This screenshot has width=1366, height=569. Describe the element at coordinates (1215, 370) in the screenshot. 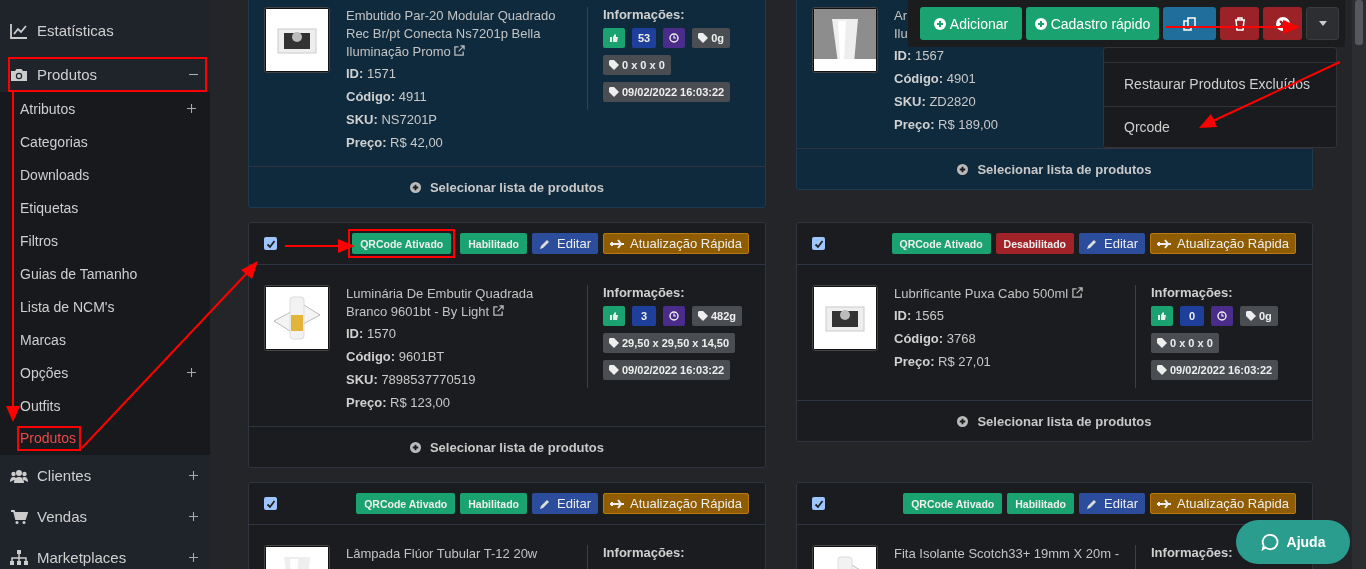

I see `date-tag: 09/02/2022 16:03:22` at that location.